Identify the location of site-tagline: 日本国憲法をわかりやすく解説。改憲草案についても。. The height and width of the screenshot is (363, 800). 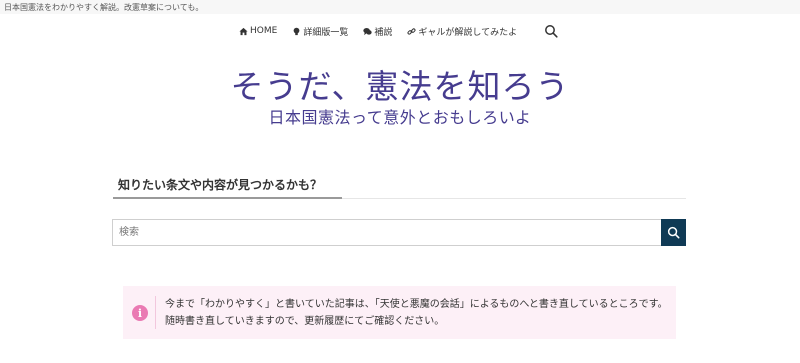
(104, 7).